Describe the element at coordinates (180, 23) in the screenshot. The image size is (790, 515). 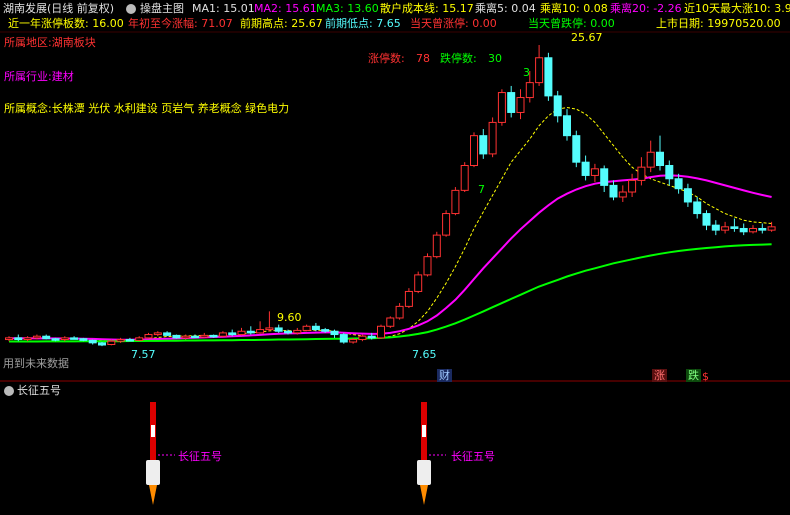
I see `ytd-gain: 年初至今涨幅: 71.07` at that location.